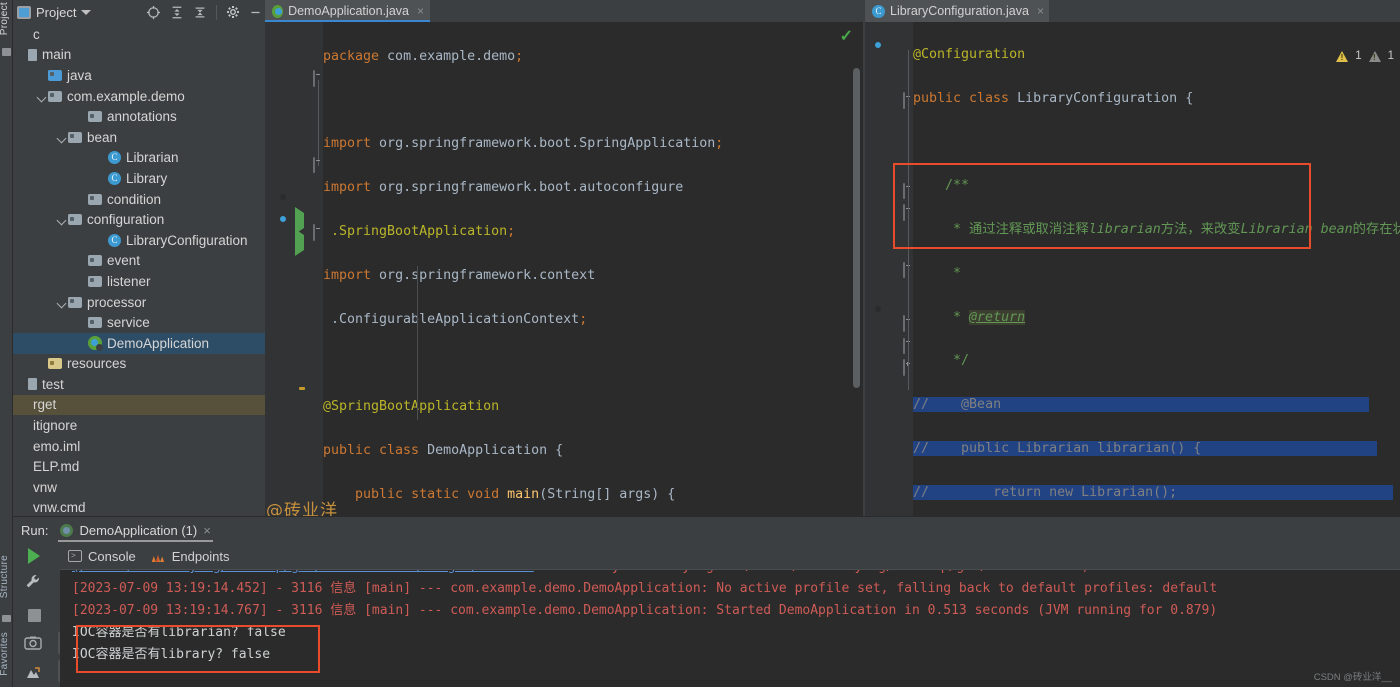 The height and width of the screenshot is (687, 1400). Describe the element at coordinates (7, 576) in the screenshot. I see `rail-button-structure: Structure` at that location.